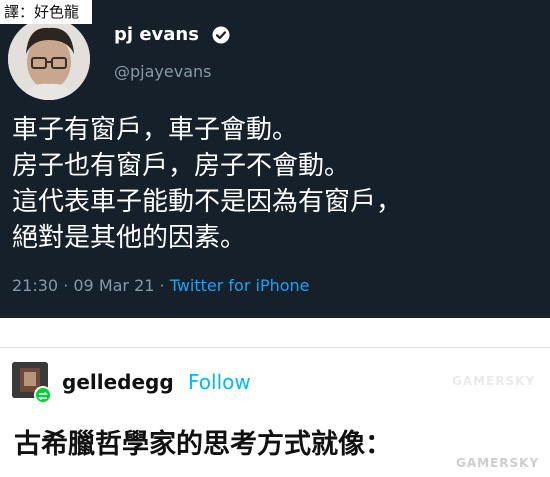 The height and width of the screenshot is (477, 550). What do you see at coordinates (219, 382) in the screenshot?
I see `follow-button: Follow` at bounding box center [219, 382].